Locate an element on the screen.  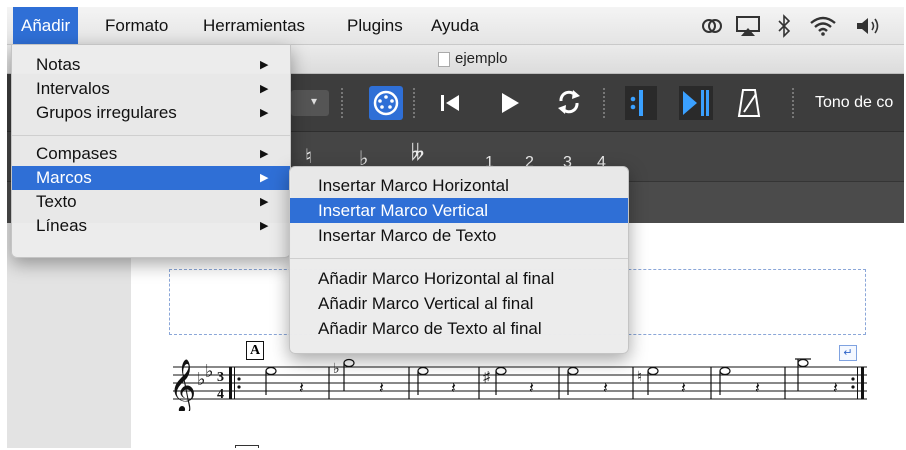
loop-out-icon is located at coordinates (696, 103).